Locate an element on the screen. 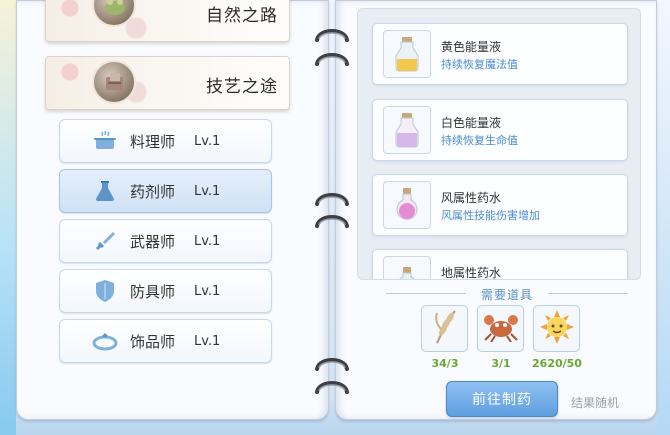 The height and width of the screenshot is (435, 670). category-card-natural-path: 自然之路 is located at coordinates (167, 21).